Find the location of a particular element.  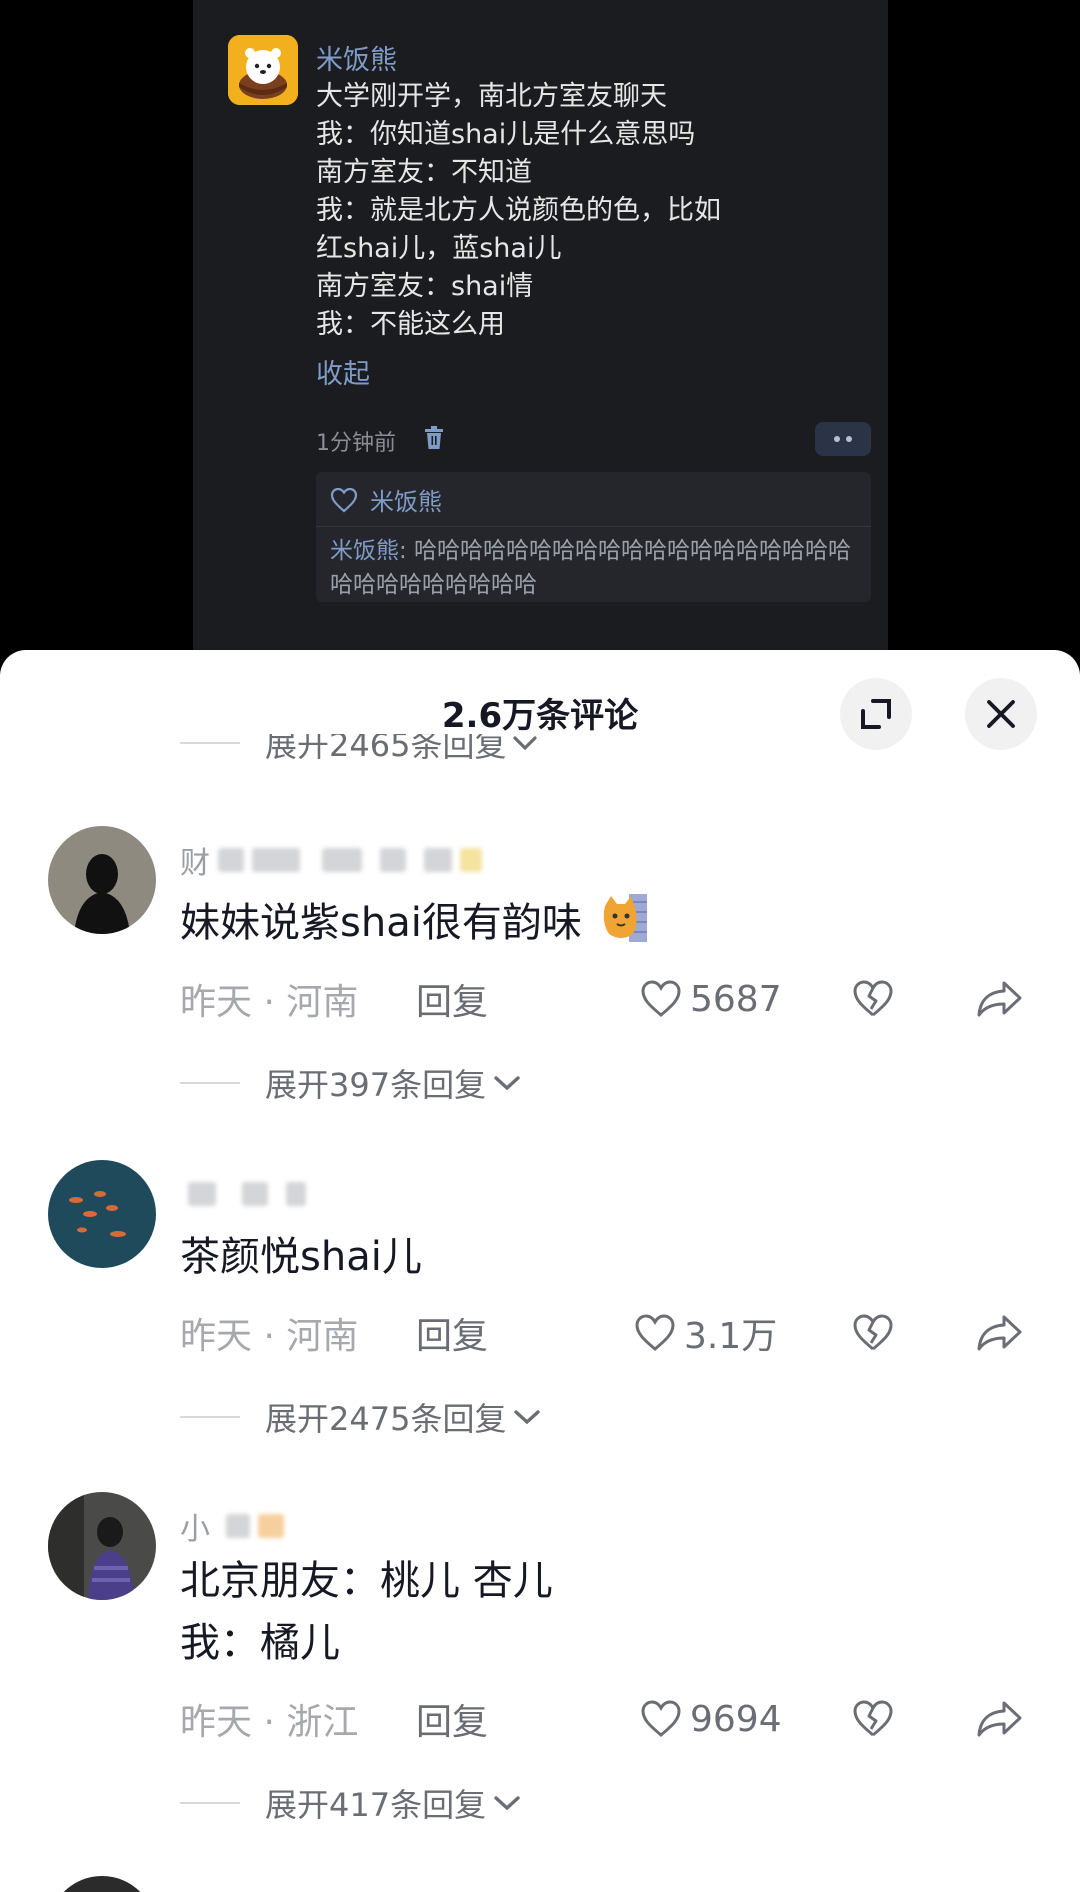

like-count: 9694 is located at coordinates (736, 1719).